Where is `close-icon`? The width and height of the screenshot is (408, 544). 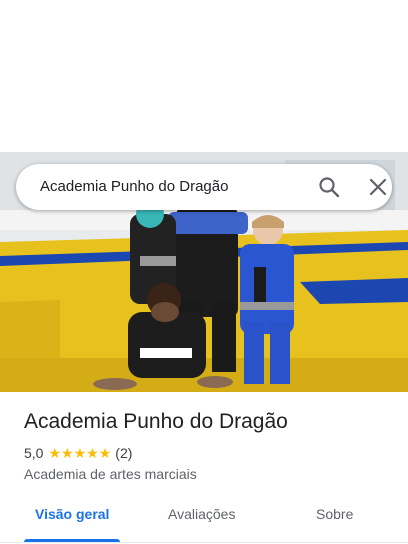
close-icon is located at coordinates (378, 187).